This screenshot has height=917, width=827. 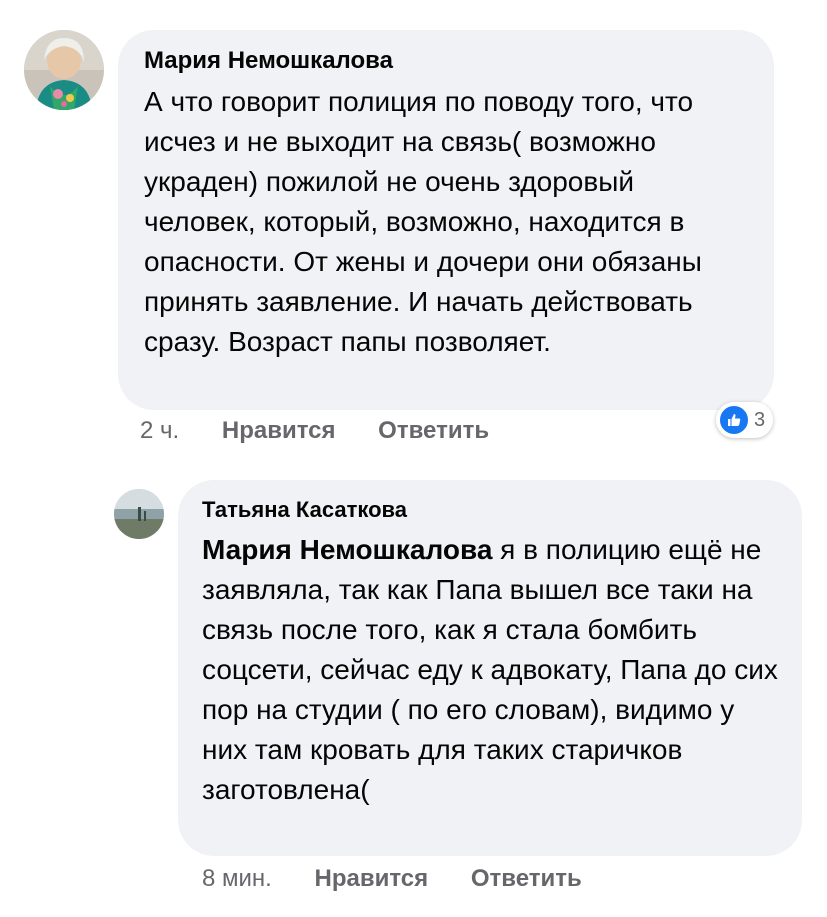 What do you see at coordinates (159, 430) in the screenshot?
I see `comment-time: 2 ч.` at bounding box center [159, 430].